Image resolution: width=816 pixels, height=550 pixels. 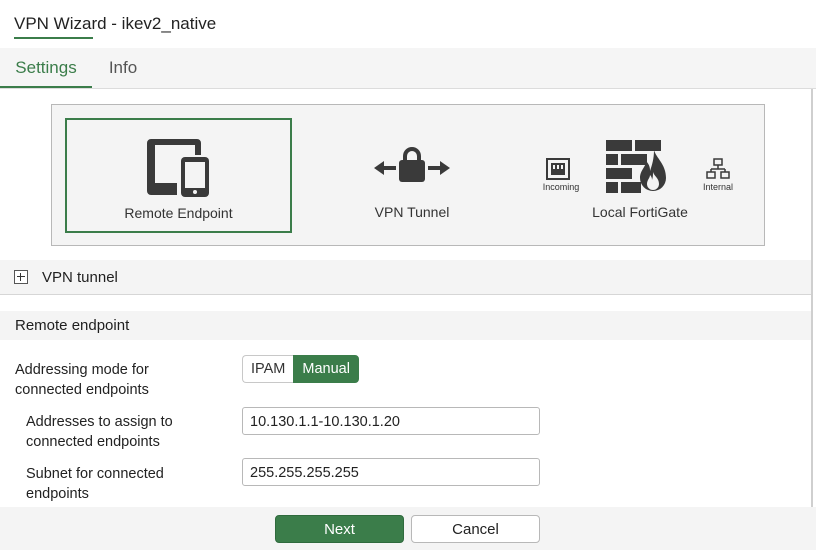 What do you see at coordinates (391, 472) in the screenshot?
I see `subnet-input: 255.255.255.255` at bounding box center [391, 472].